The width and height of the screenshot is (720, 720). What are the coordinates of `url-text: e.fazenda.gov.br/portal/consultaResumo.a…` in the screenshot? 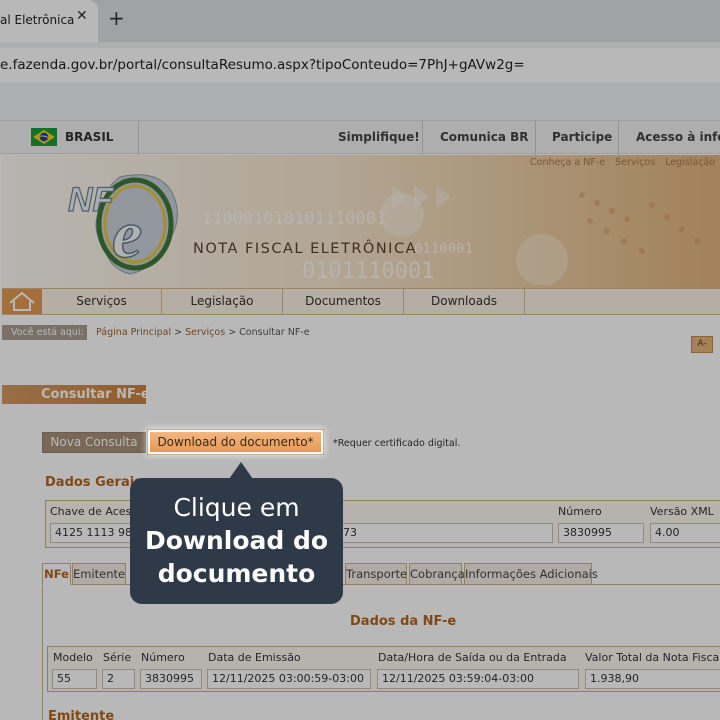 It's located at (262, 65).